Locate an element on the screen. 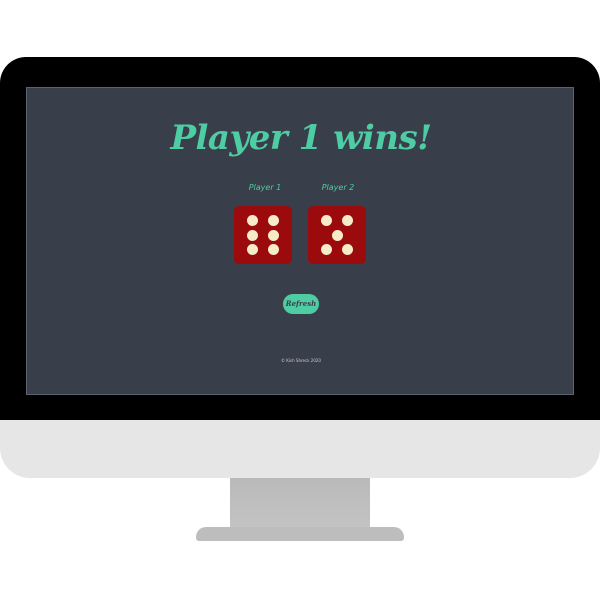 The width and height of the screenshot is (600, 600). footer-copyright: © Kish Shreck 2020 is located at coordinates (301, 360).